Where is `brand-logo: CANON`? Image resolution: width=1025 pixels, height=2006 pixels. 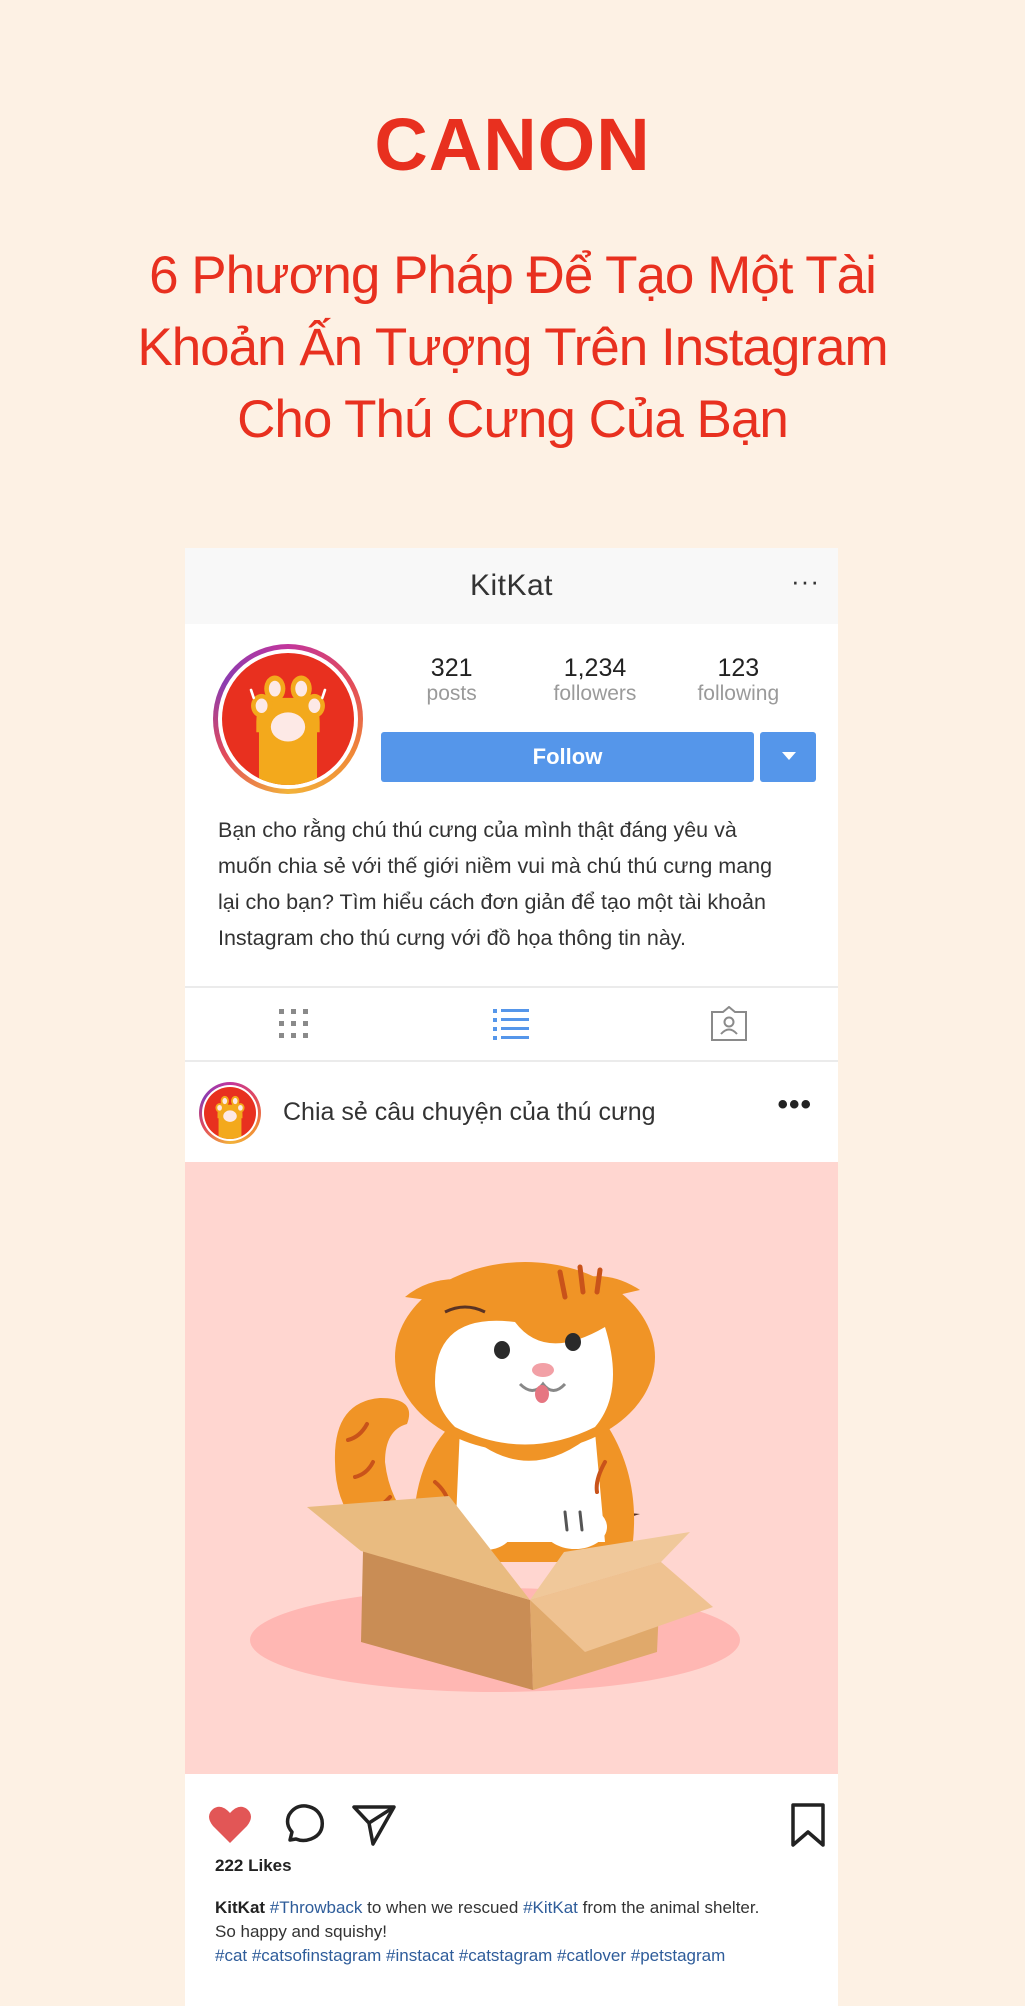 brand-logo: CANON is located at coordinates (512, 144).